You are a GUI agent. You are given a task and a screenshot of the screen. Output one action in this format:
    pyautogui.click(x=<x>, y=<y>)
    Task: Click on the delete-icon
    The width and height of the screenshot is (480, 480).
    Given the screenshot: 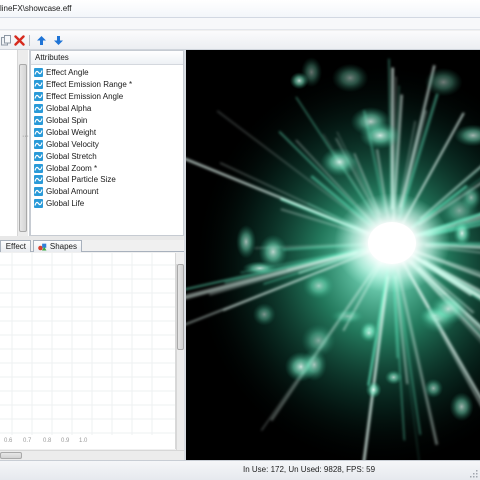 What is the action you would take?
    pyautogui.click(x=19, y=40)
    